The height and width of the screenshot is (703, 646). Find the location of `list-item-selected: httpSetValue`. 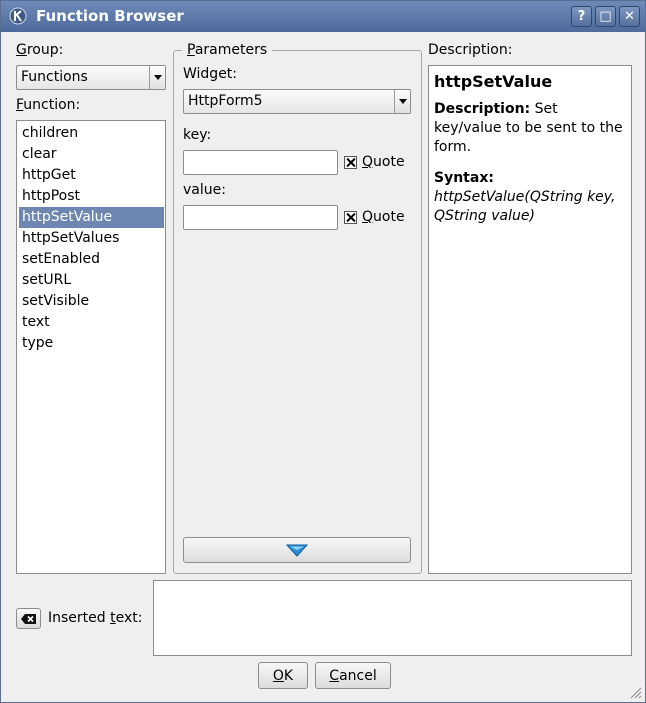

list-item-selected: httpSetValue is located at coordinates (91, 217).